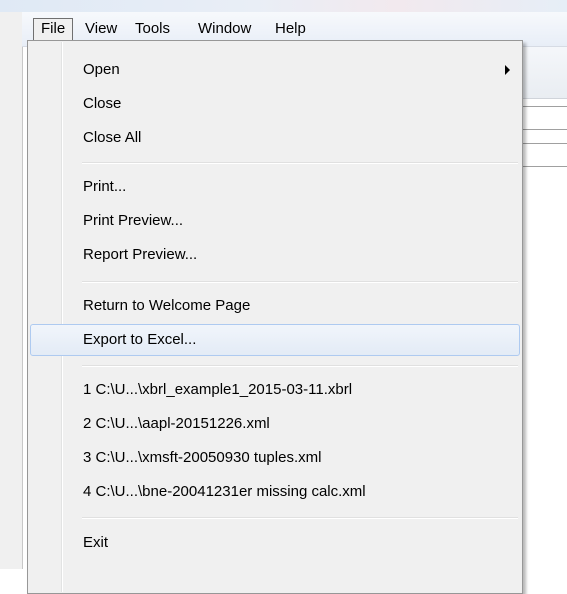 The height and width of the screenshot is (594, 567). I want to click on menu-item-recent-file-3: 3 C:\U...\xmsft-20050930 tuples.xml, so click(275, 458).